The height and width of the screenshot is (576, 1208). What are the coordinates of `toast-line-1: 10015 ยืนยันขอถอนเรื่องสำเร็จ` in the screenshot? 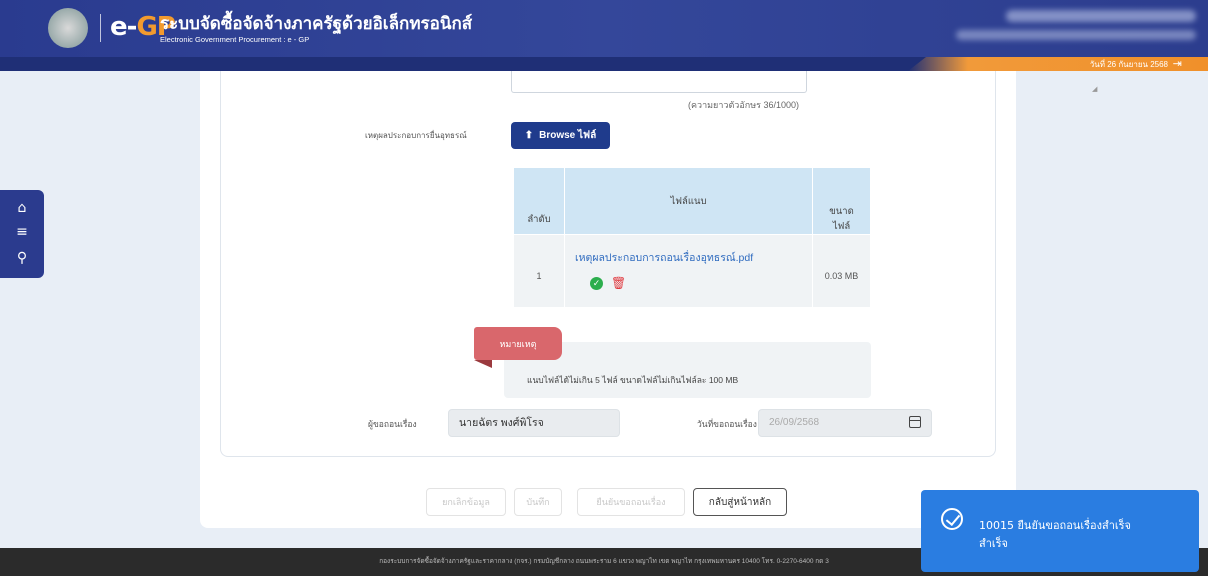 It's located at (1055, 525).